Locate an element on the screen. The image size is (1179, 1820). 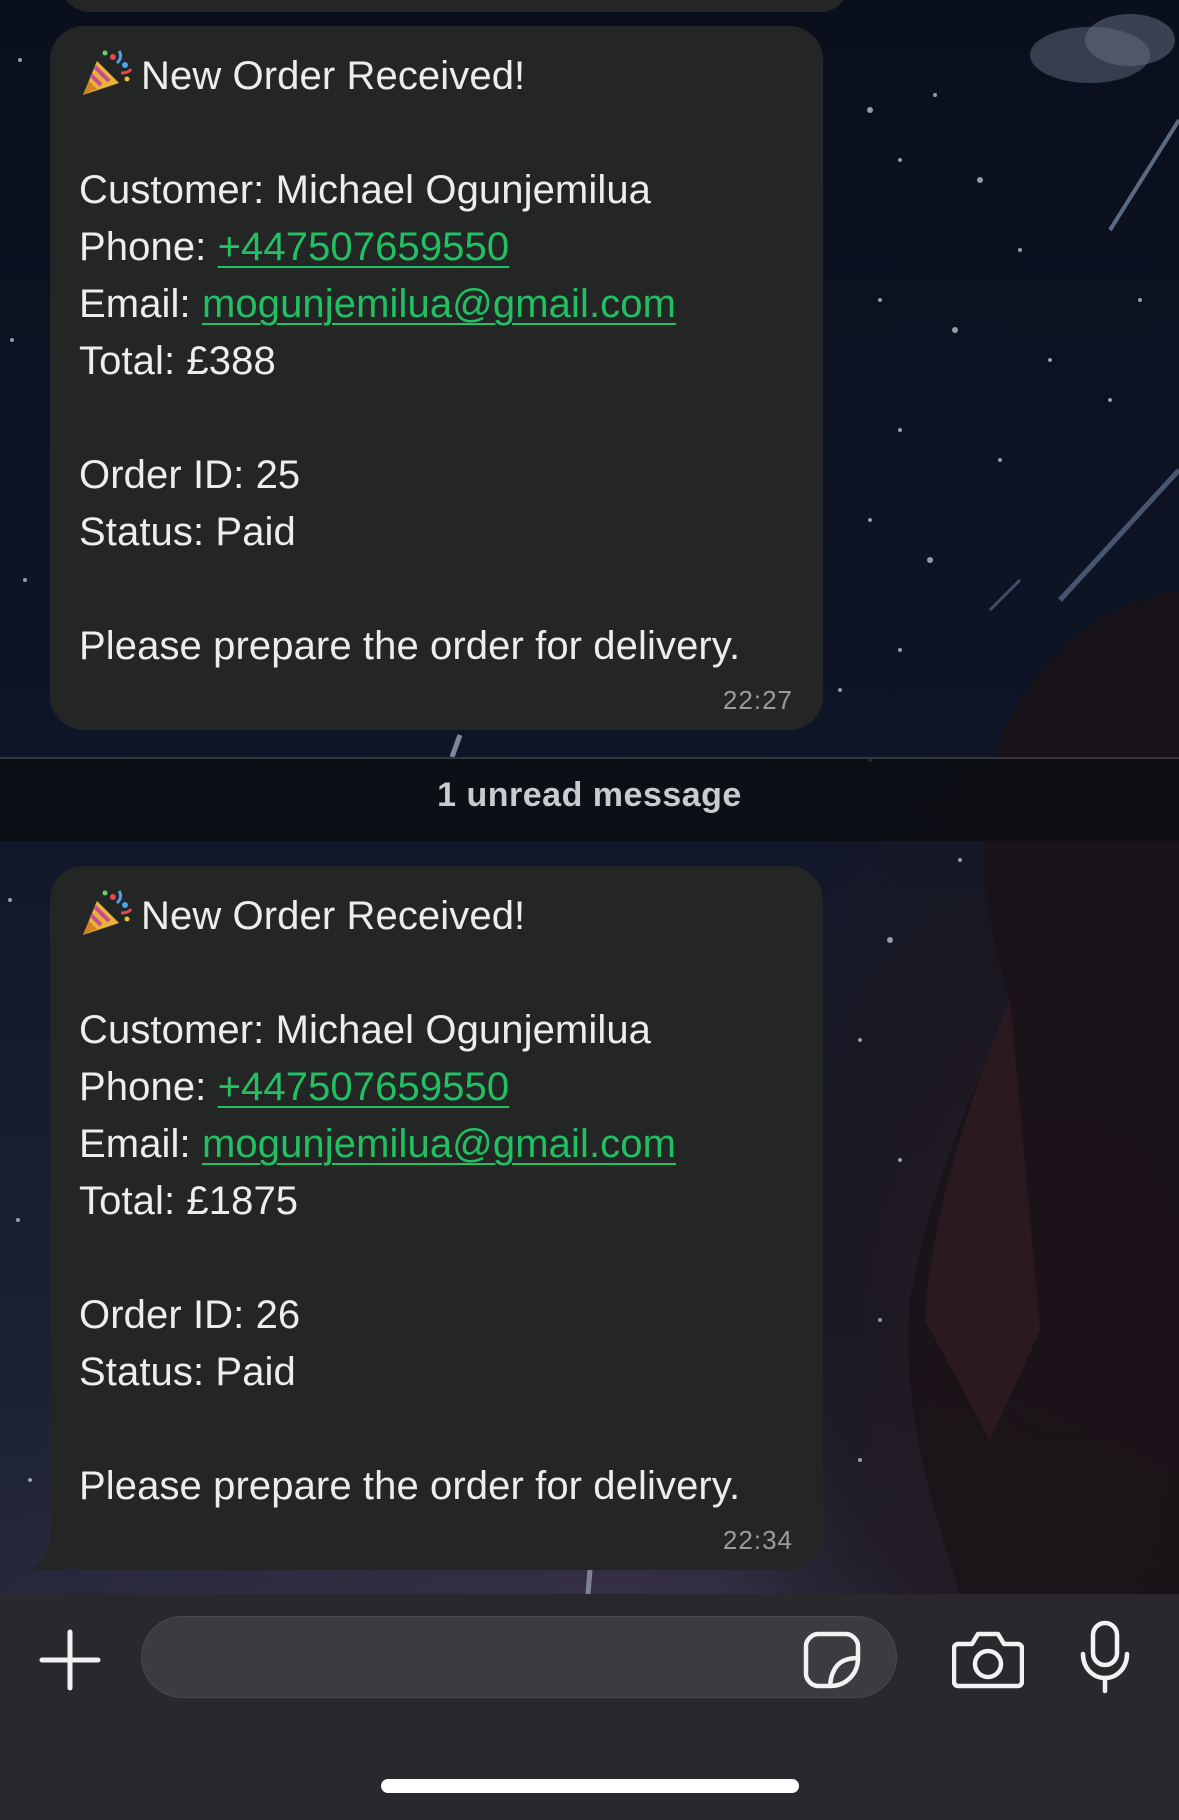
microphone-icon is located at coordinates (1105, 1657).